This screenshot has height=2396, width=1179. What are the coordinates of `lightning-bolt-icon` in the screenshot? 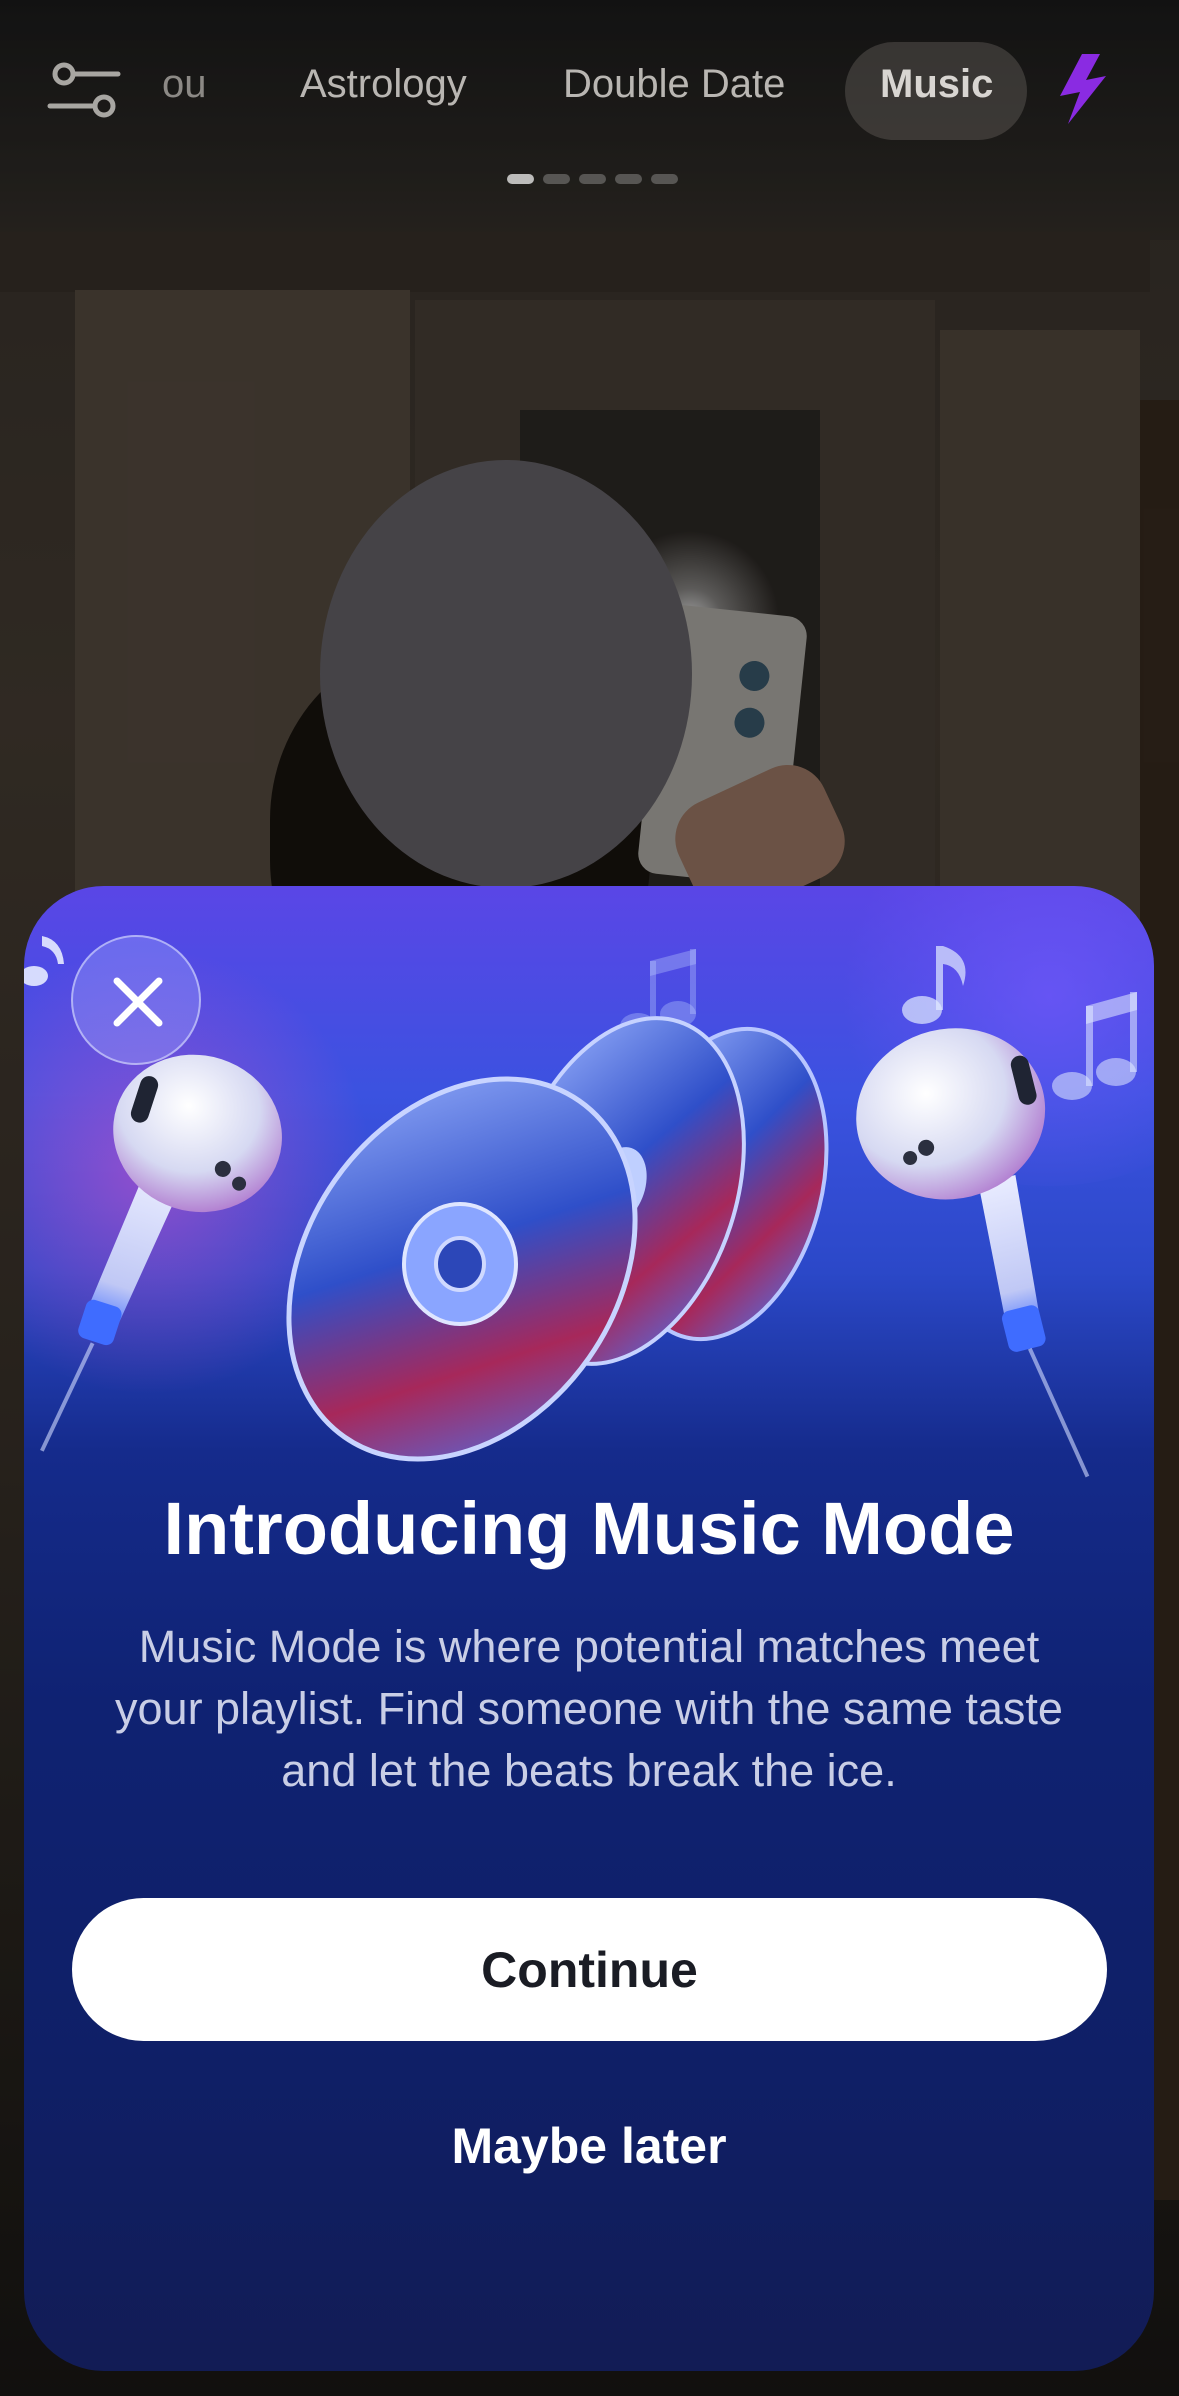 It's located at (1083, 89).